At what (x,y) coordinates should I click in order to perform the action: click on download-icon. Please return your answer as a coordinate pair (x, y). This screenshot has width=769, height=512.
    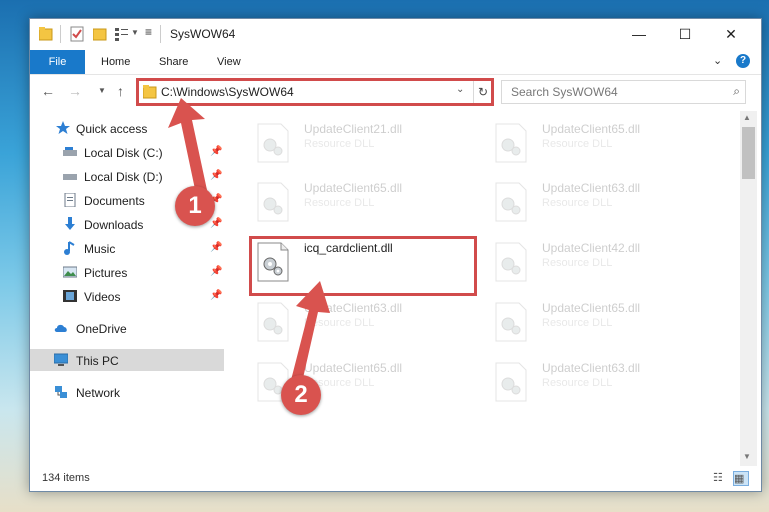
    Looking at the image, I should click on (70, 223).